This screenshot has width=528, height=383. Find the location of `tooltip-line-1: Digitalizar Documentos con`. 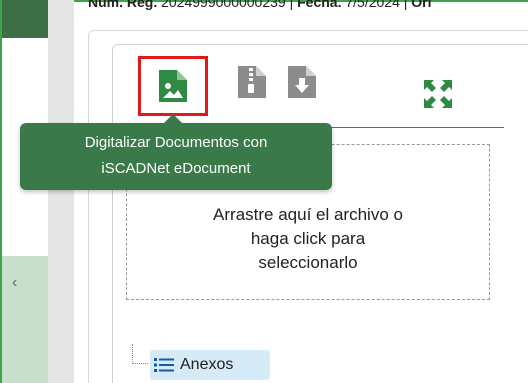

tooltip-line-1: Digitalizar Documentos con is located at coordinates (176, 142).